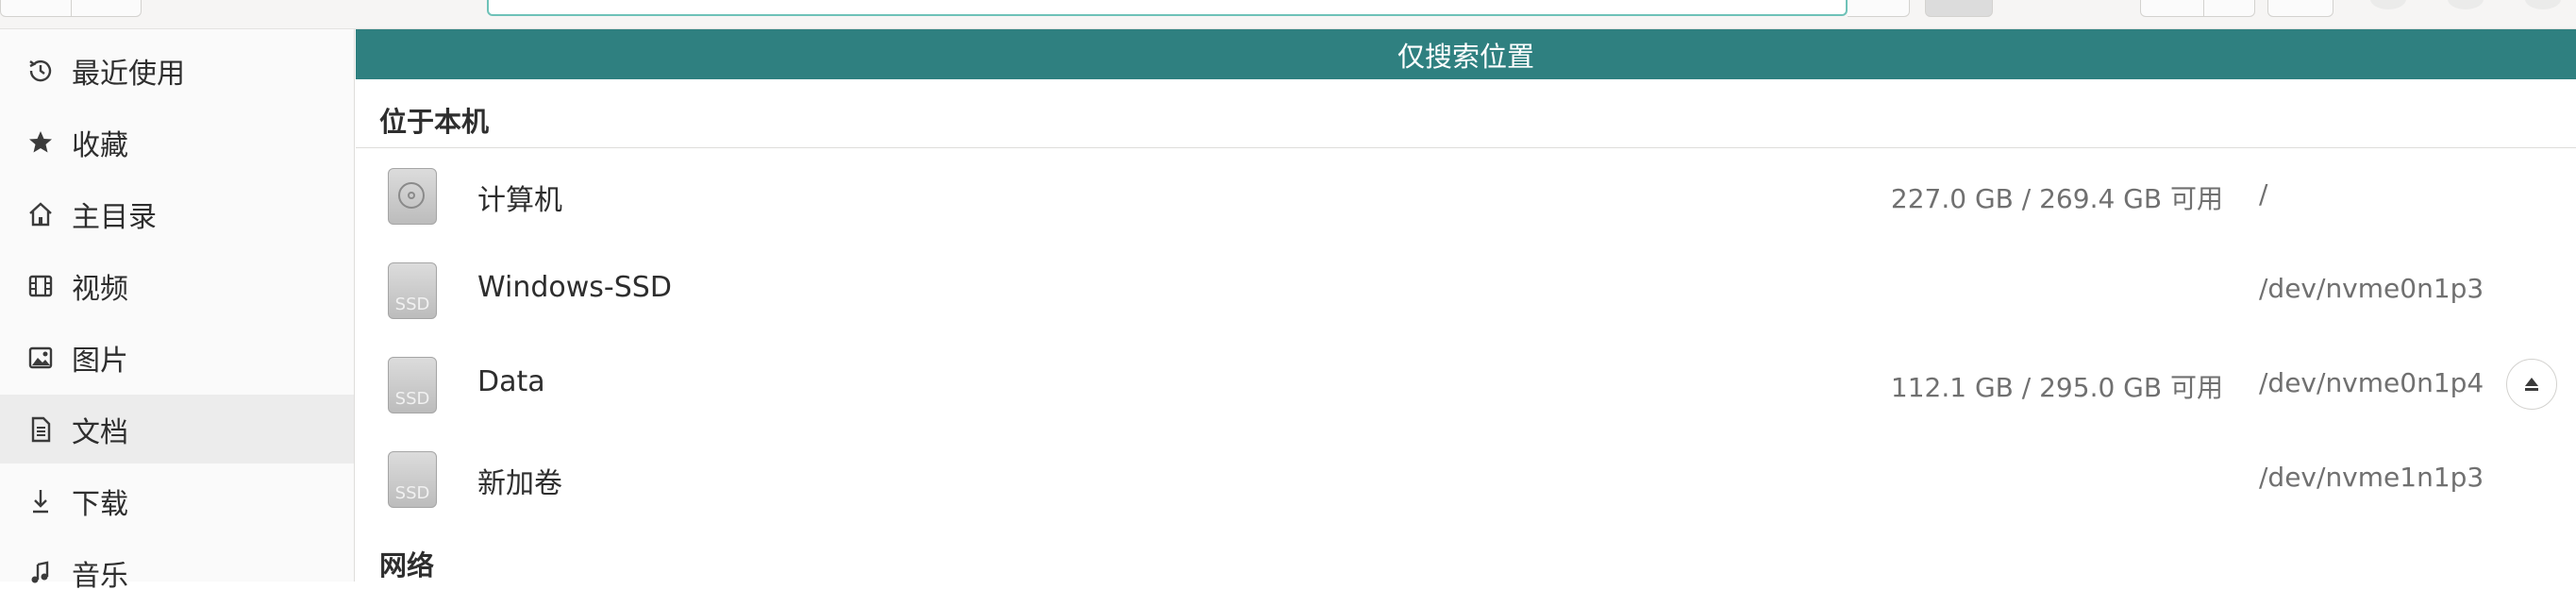  I want to click on search-location-banner-text: 仅搜索位置, so click(1465, 56).